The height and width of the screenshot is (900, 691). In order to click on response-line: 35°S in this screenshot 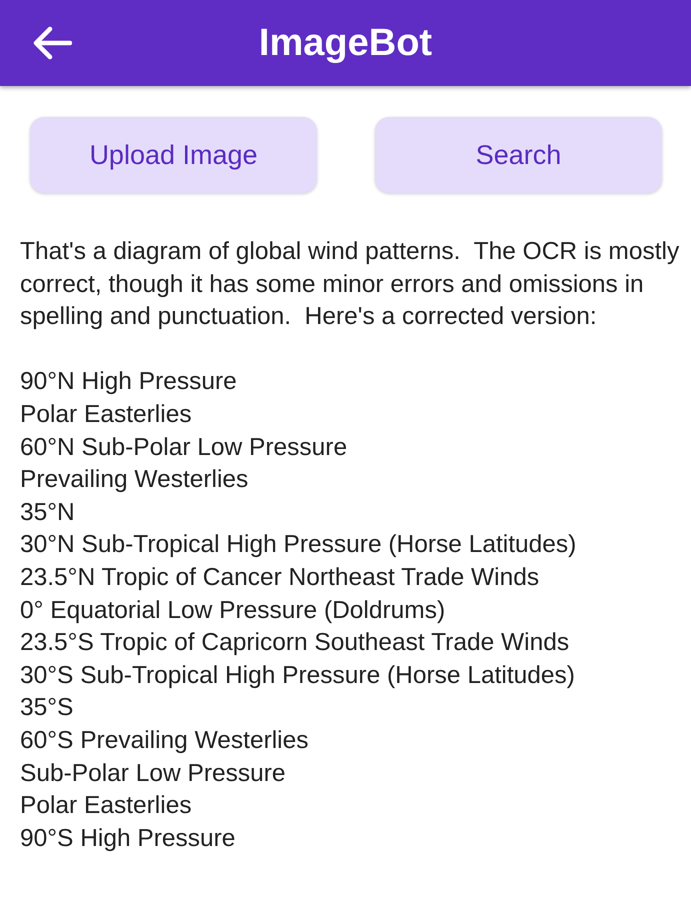, I will do `click(47, 708)`.